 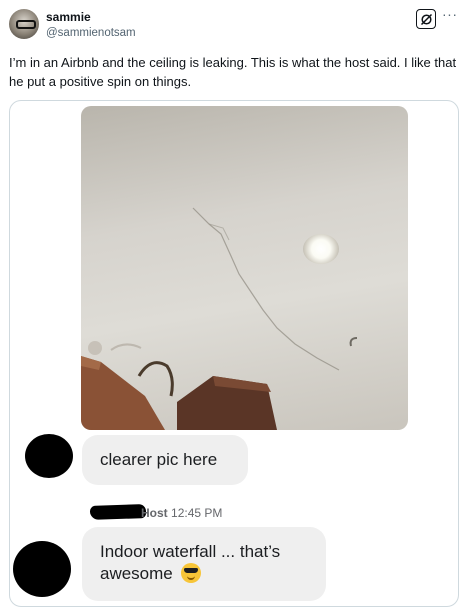 I want to click on author-handle: @sammienotsam, so click(x=91, y=33).